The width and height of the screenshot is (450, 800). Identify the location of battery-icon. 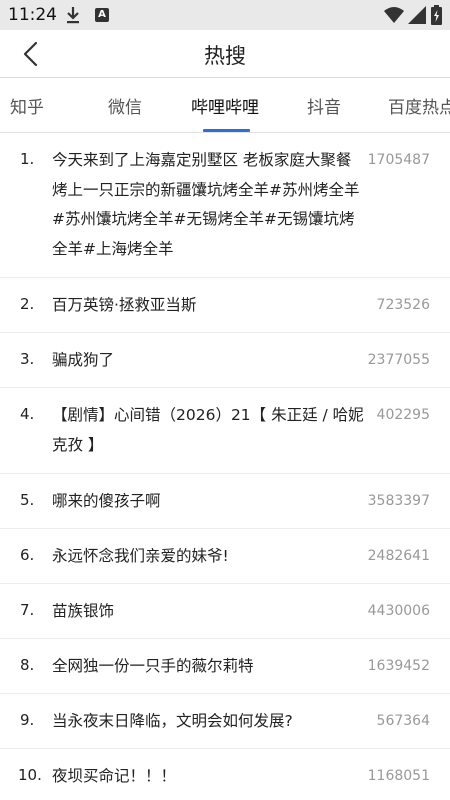
(436, 15).